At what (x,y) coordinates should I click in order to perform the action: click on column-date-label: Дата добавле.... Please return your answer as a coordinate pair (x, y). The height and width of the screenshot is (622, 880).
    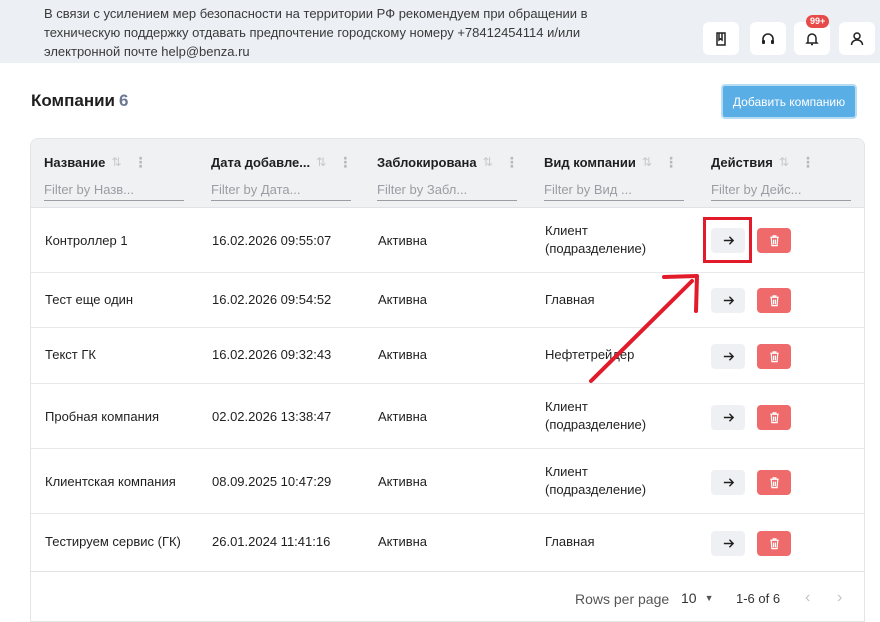
    Looking at the image, I should click on (261, 162).